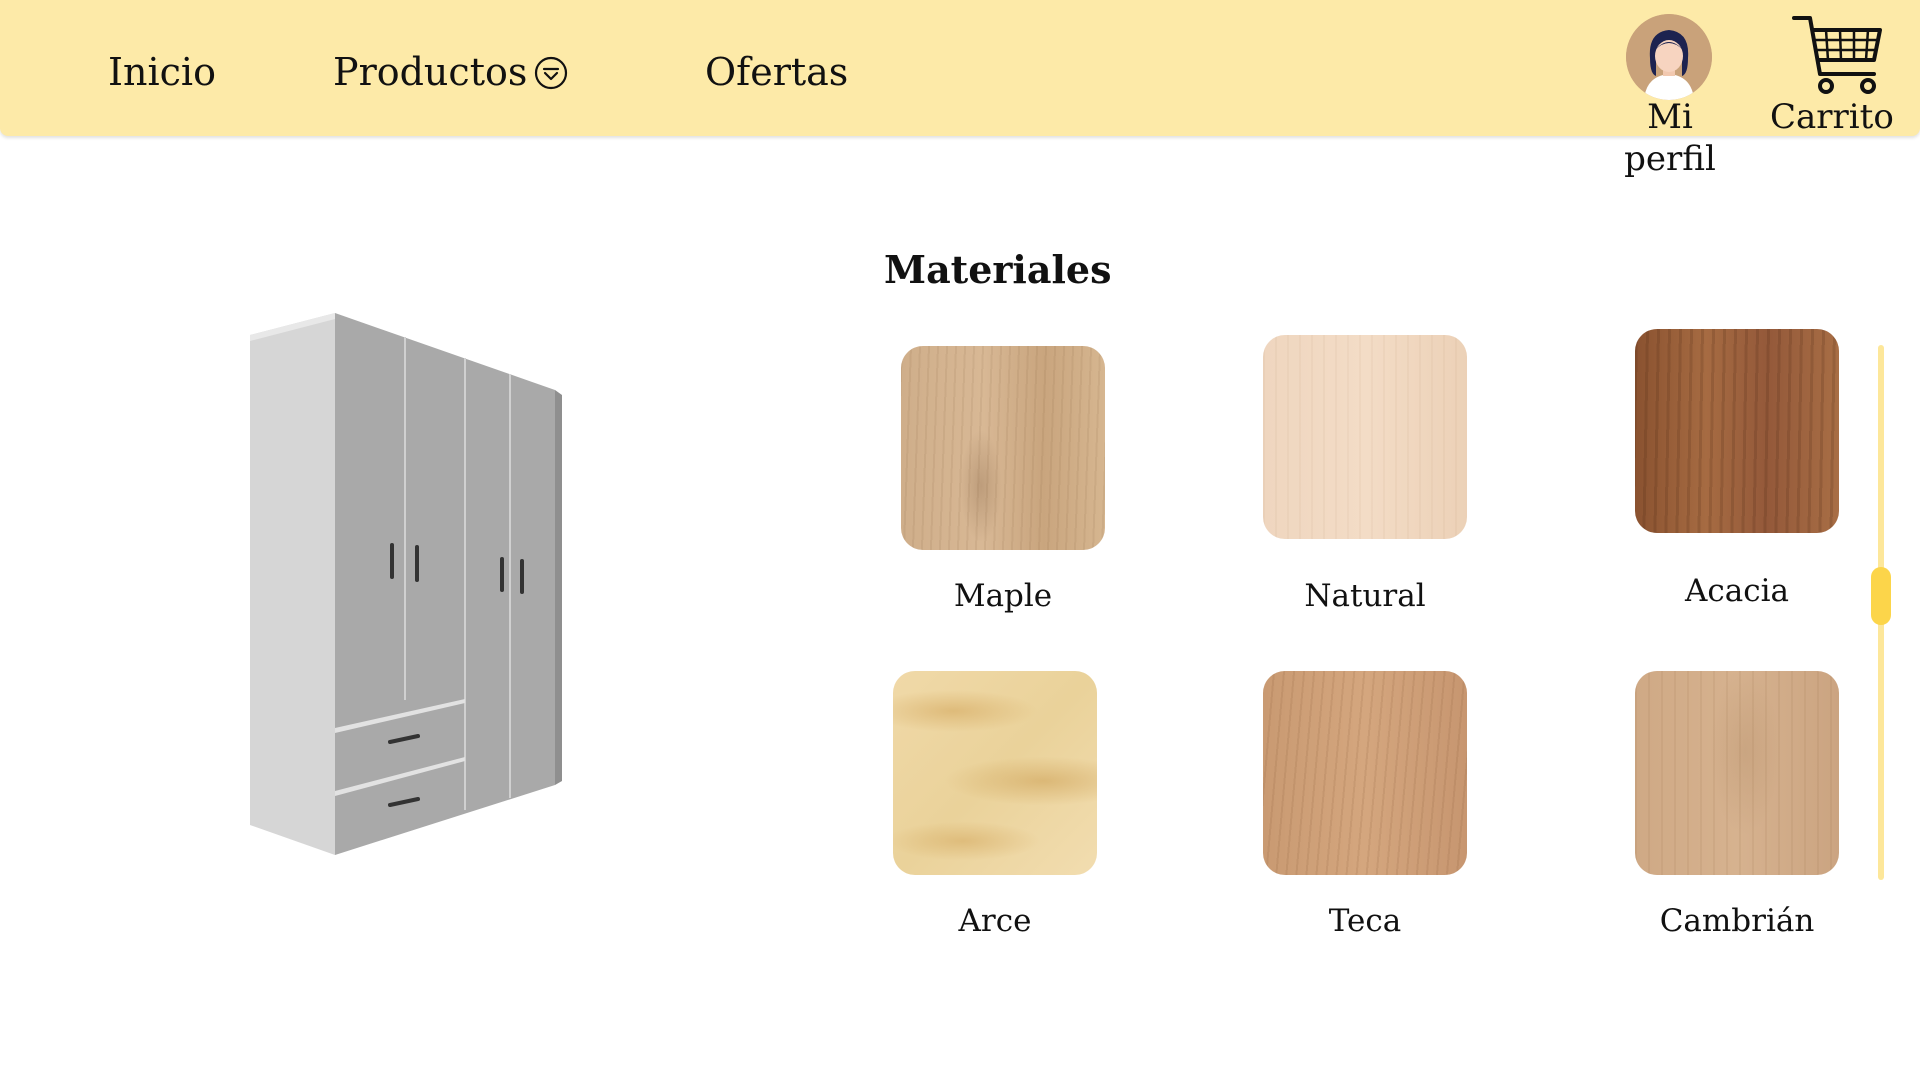  I want to click on material-swatch-acacia, so click(1737, 431).